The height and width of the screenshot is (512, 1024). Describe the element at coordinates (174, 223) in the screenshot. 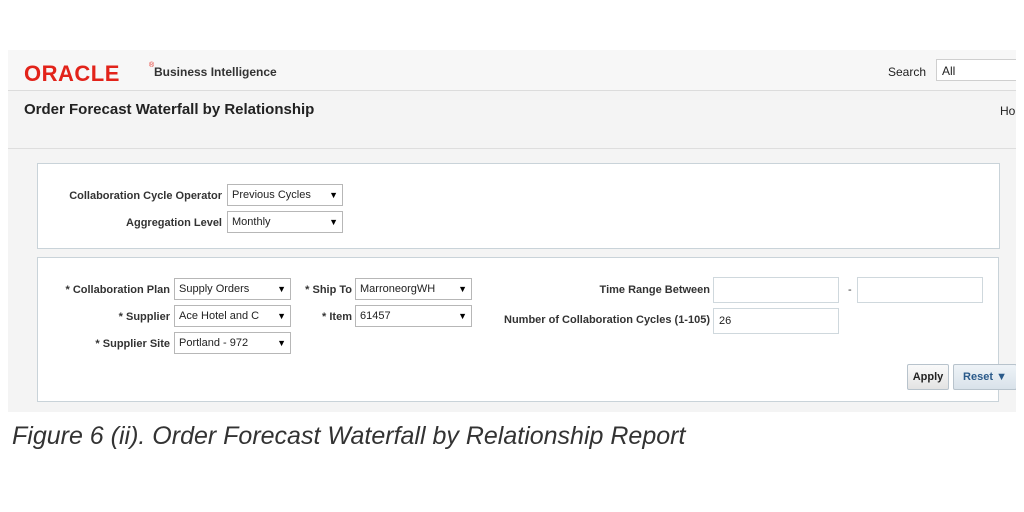

I see `aggregation-label: Aggregation Level` at that location.